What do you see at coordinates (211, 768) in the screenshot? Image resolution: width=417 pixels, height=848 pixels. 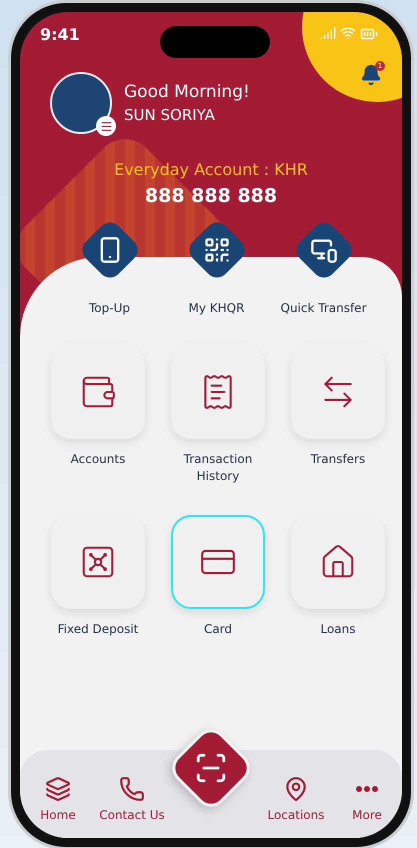 I see `scan-icon` at bounding box center [211, 768].